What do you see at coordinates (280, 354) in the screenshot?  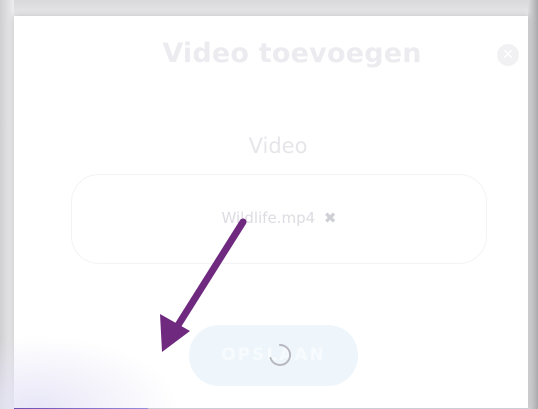 I see `loading-spinner-icon` at bounding box center [280, 354].